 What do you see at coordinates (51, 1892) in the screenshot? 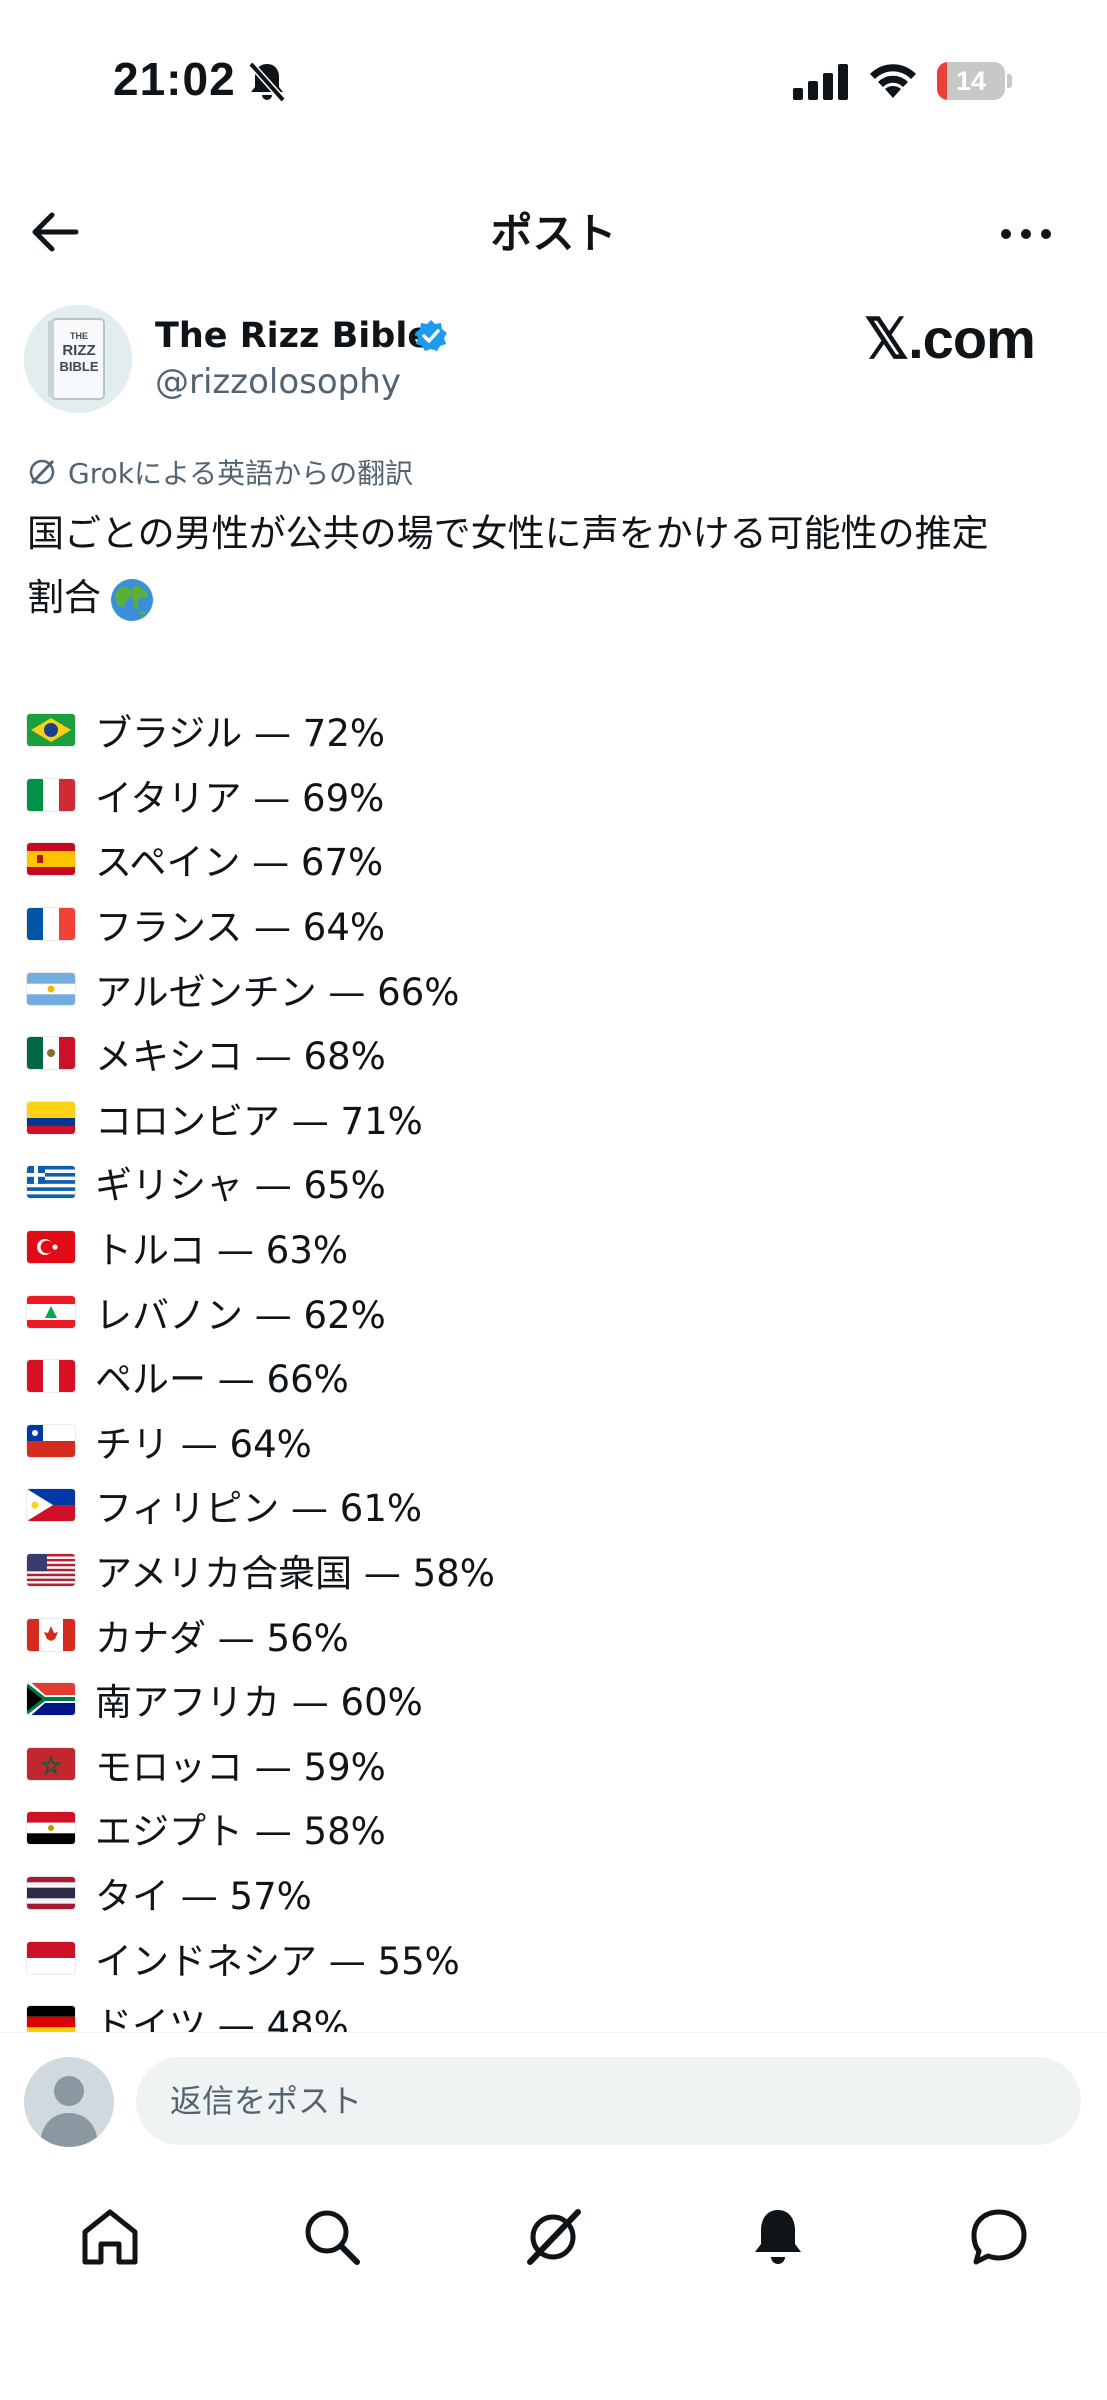
I see `thailand-flag-icon` at bounding box center [51, 1892].